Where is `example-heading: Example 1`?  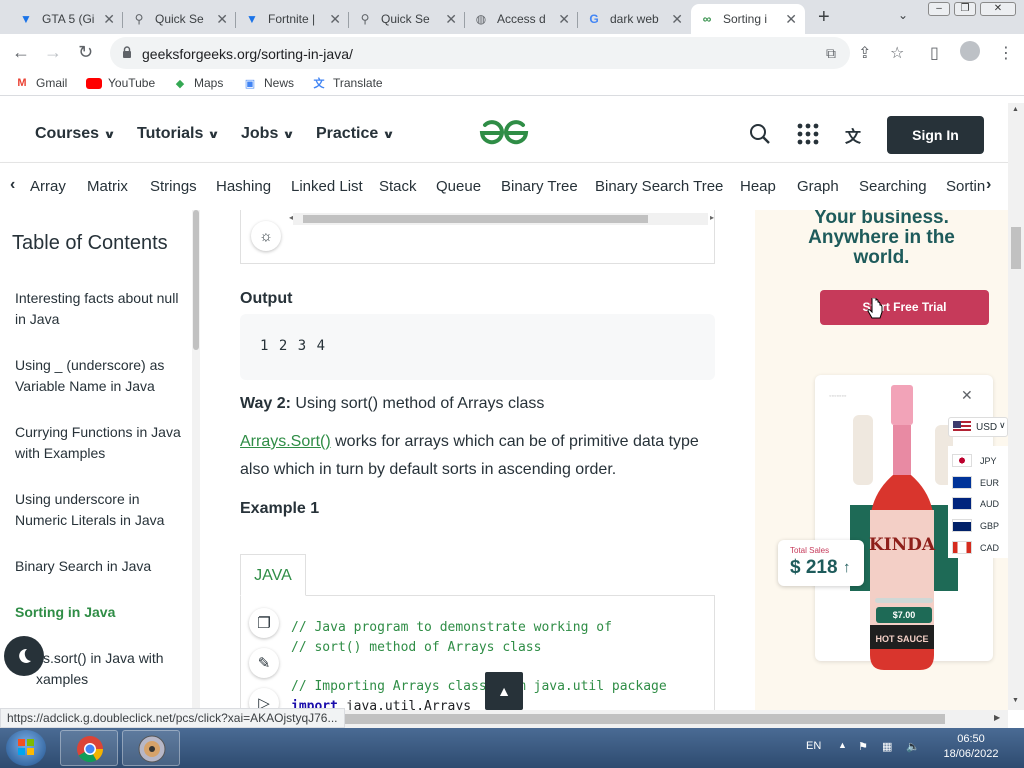 example-heading: Example 1 is located at coordinates (280, 508).